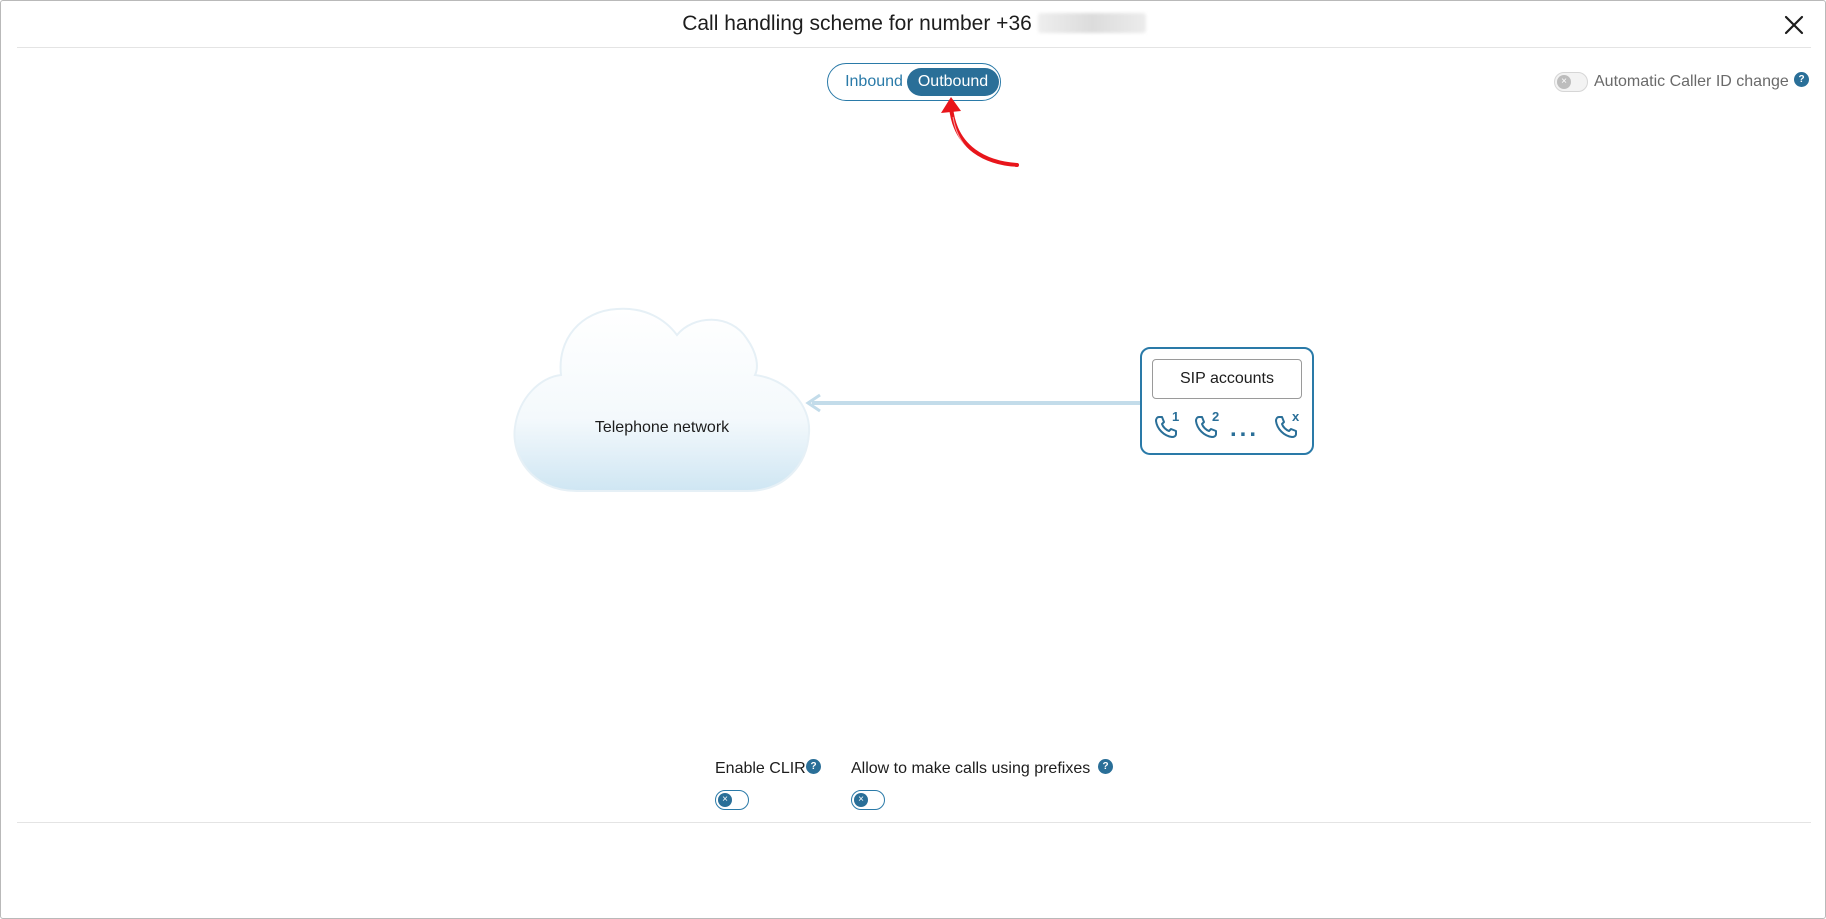 The height and width of the screenshot is (919, 1826). Describe the element at coordinates (857, 23) in the screenshot. I see `dialog-title-text: Call handling scheme for number +36` at that location.